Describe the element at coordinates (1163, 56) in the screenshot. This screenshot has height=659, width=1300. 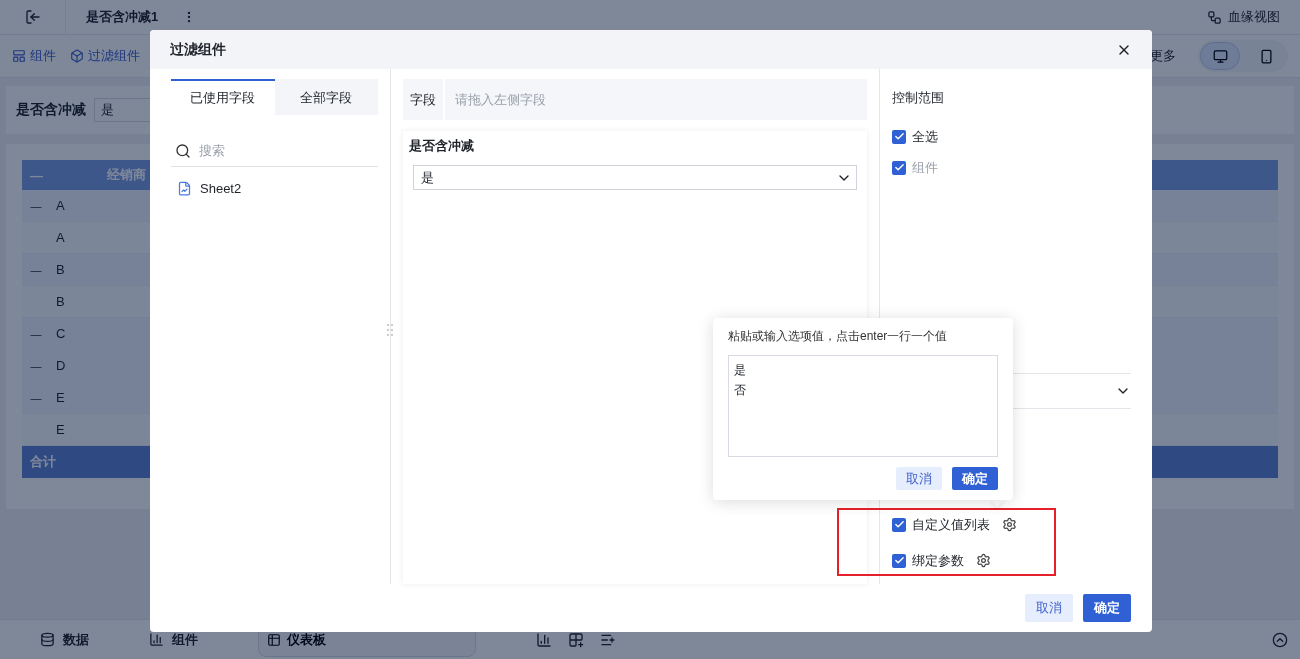
I see `more-button: 更多` at that location.